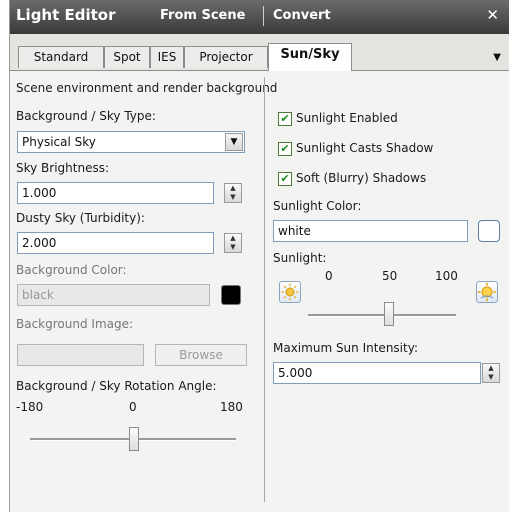 Image resolution: width=509 pixels, height=512 pixels. Describe the element at coordinates (86, 116) in the screenshot. I see `sky-type-label: Background / Sky Type:` at that location.